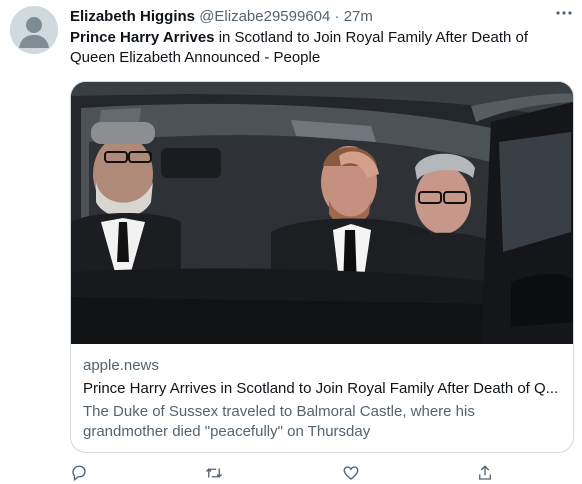  What do you see at coordinates (121, 365) in the screenshot?
I see `card-domain: apple.news` at bounding box center [121, 365].